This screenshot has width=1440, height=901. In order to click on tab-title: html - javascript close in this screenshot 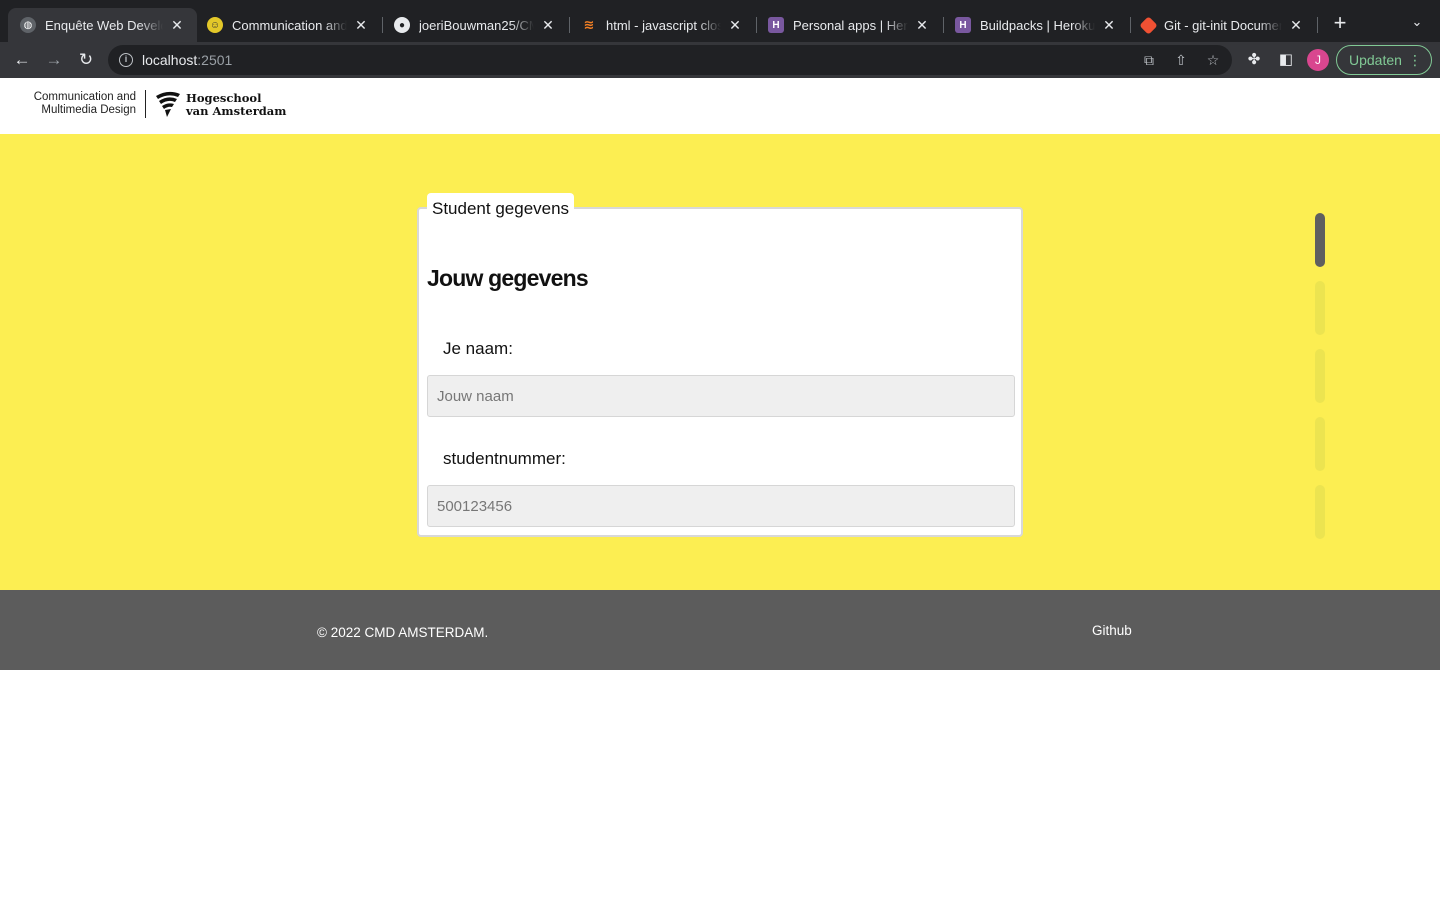, I will do `click(663, 25)`.